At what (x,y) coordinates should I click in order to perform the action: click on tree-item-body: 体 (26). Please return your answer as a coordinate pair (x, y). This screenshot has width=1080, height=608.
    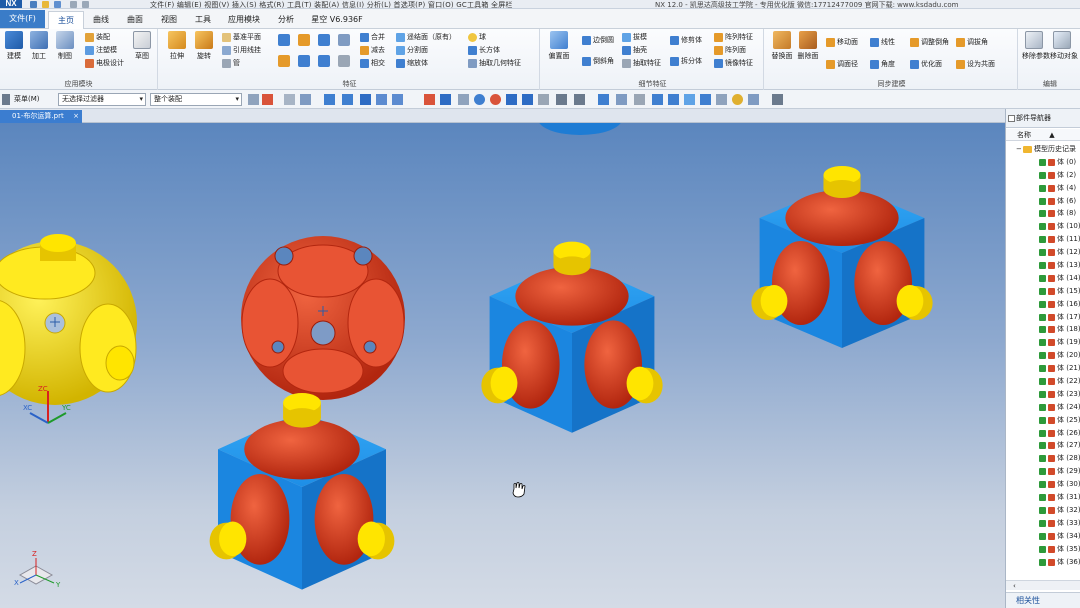
    Looking at the image, I should click on (1043, 433).